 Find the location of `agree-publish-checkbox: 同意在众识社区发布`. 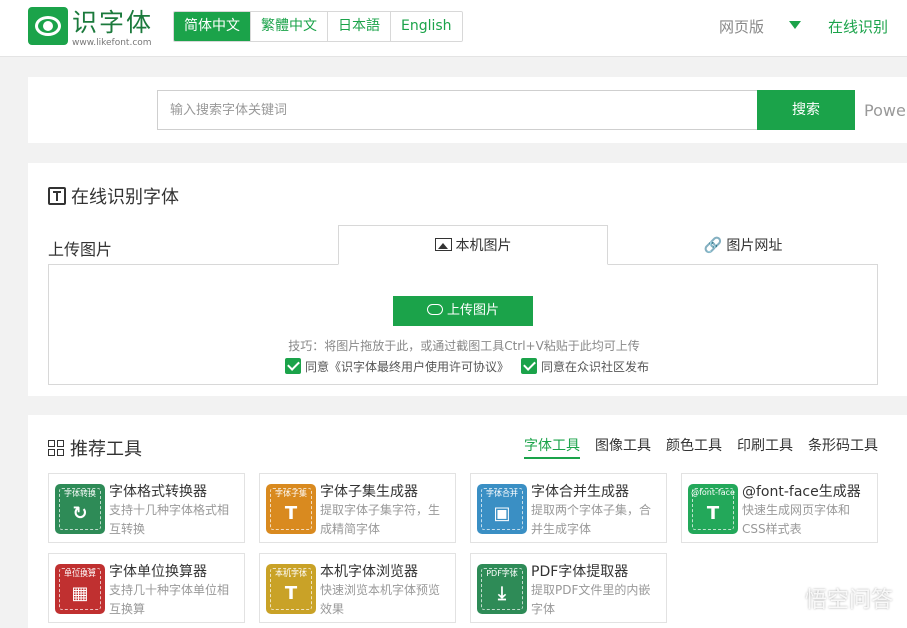

agree-publish-checkbox: 同意在众识社区发布 is located at coordinates (585, 366).